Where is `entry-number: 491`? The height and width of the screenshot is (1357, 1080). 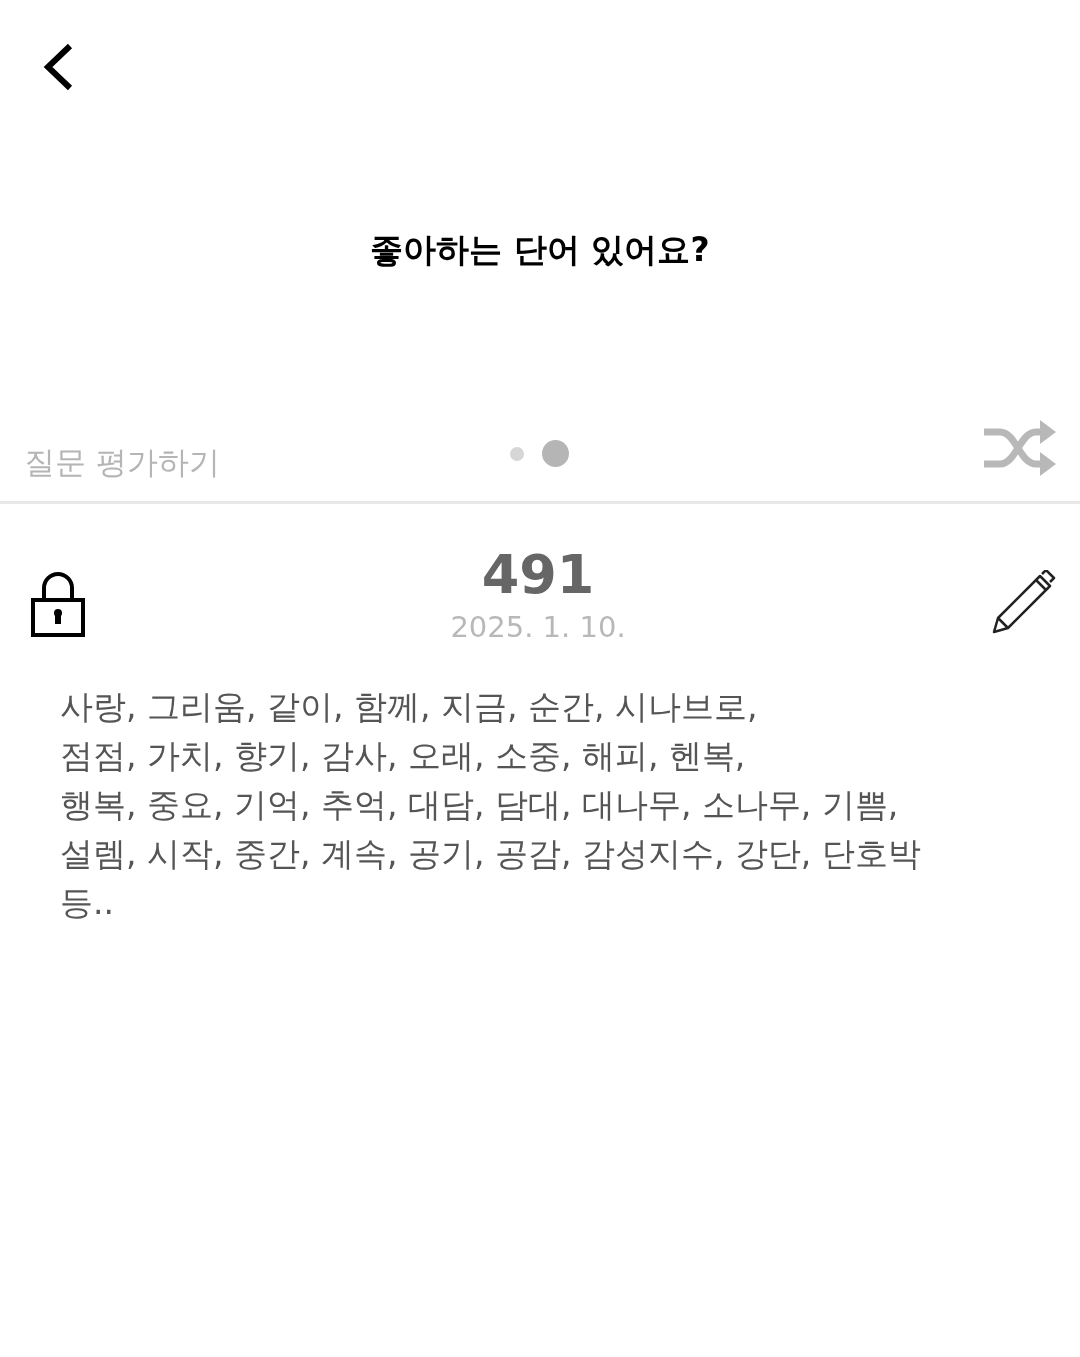 entry-number: 491 is located at coordinates (538, 575).